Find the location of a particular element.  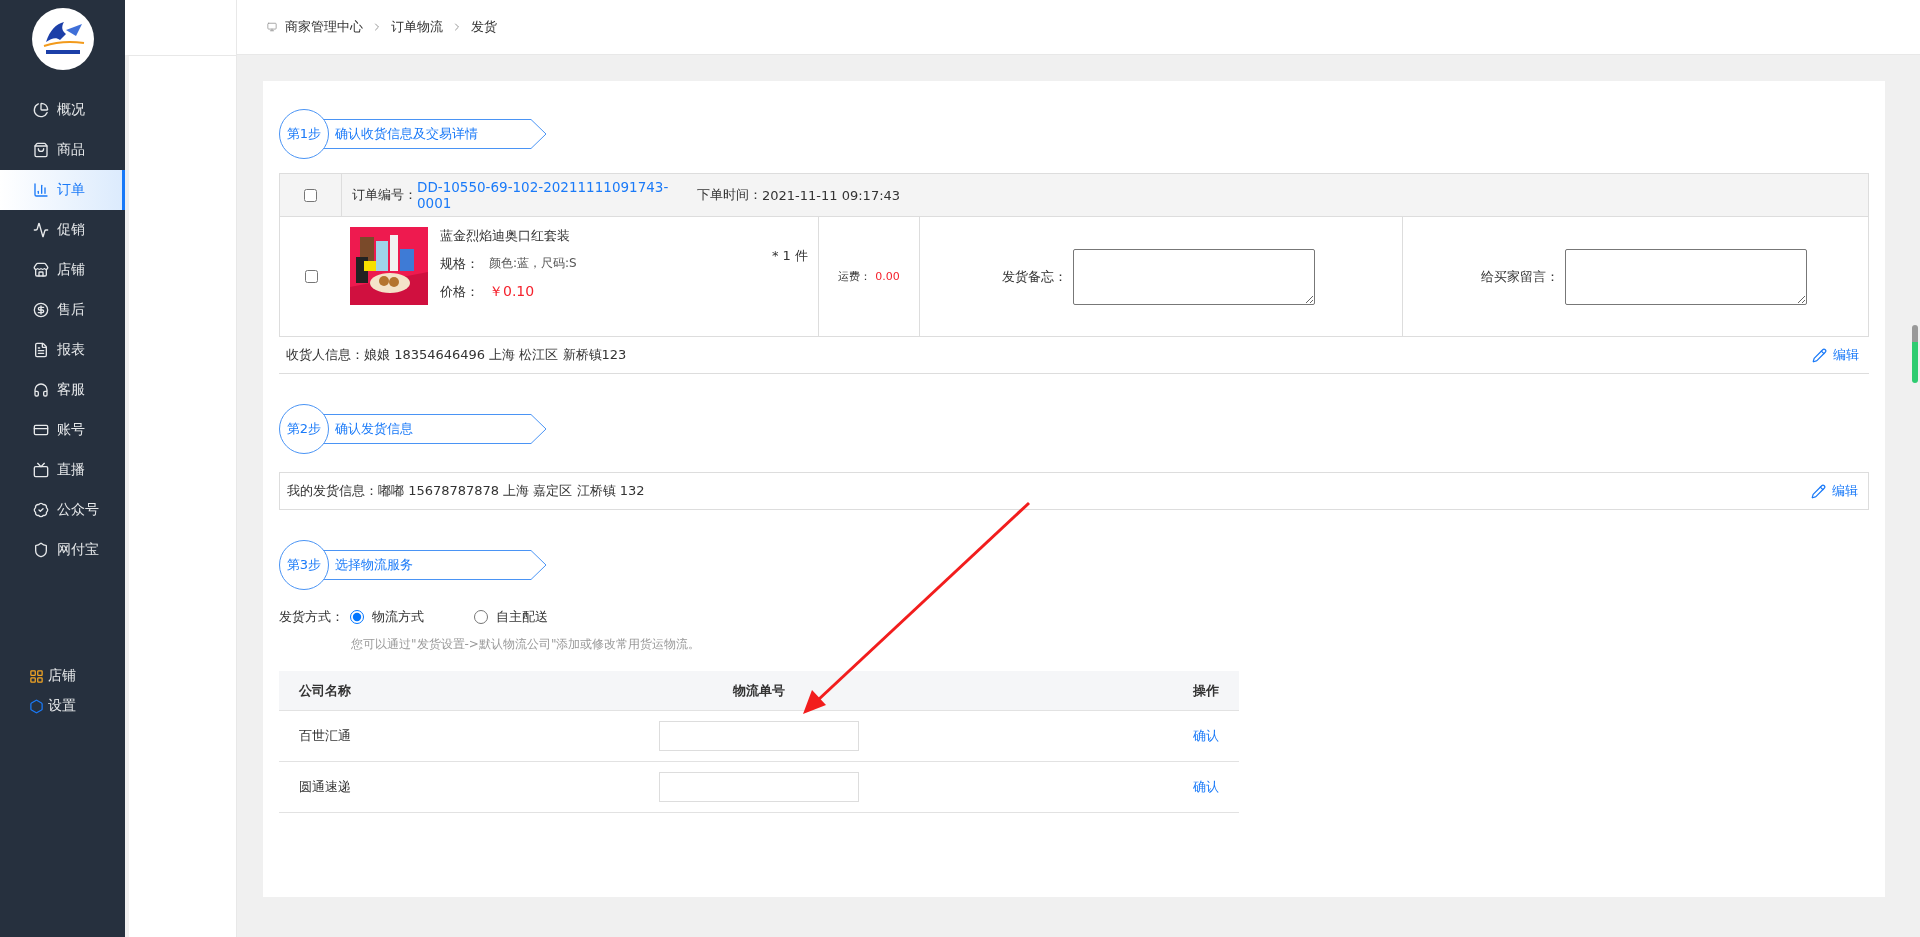

sidebar-item: 促销 is located at coordinates (62, 230).